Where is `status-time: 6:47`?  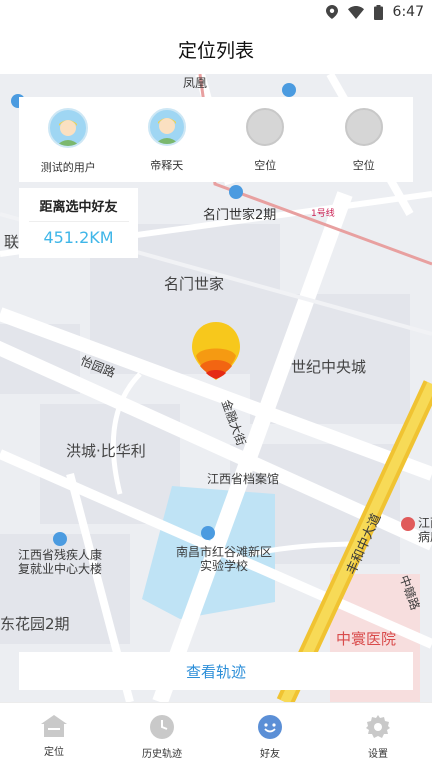 status-time: 6:47 is located at coordinates (408, 12).